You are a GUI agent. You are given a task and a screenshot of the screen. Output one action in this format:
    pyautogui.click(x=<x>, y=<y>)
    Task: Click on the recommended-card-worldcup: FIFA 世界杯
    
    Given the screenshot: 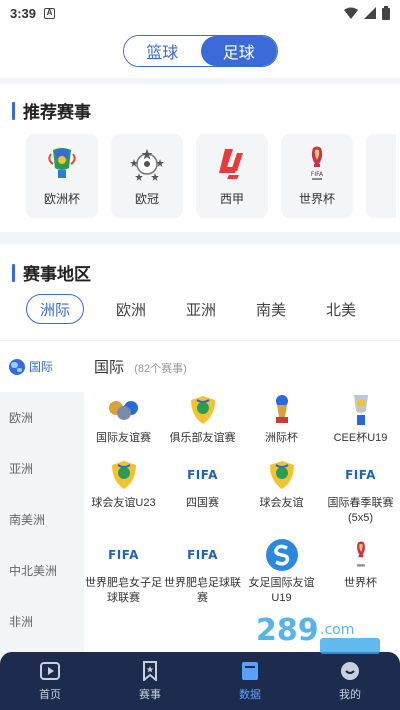 What is the action you would take?
    pyautogui.click(x=317, y=176)
    